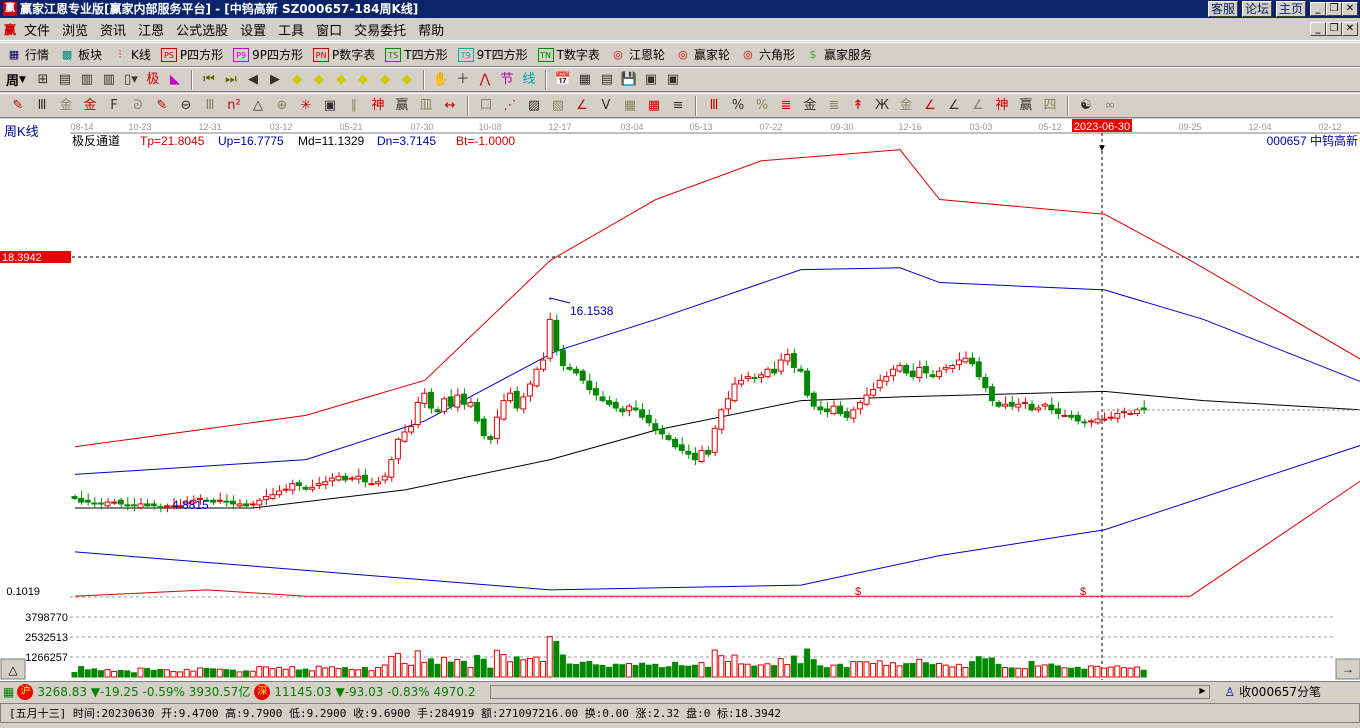  Describe the element at coordinates (810, 106) in the screenshot. I see `draw-tool-34-icon: 金` at that location.